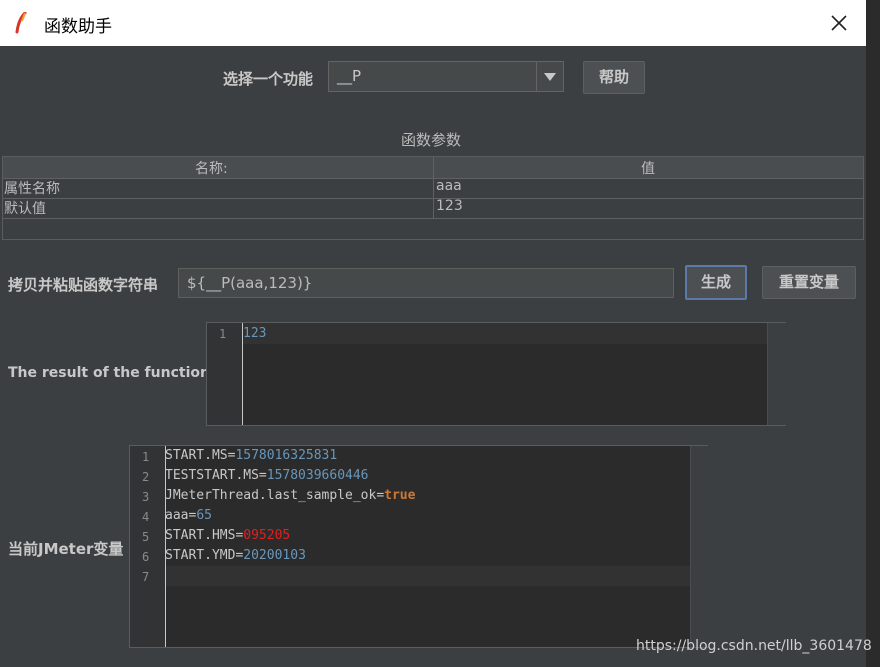 The height and width of the screenshot is (667, 880). What do you see at coordinates (431, 140) in the screenshot?
I see `params-section-title: 函数参数` at bounding box center [431, 140].